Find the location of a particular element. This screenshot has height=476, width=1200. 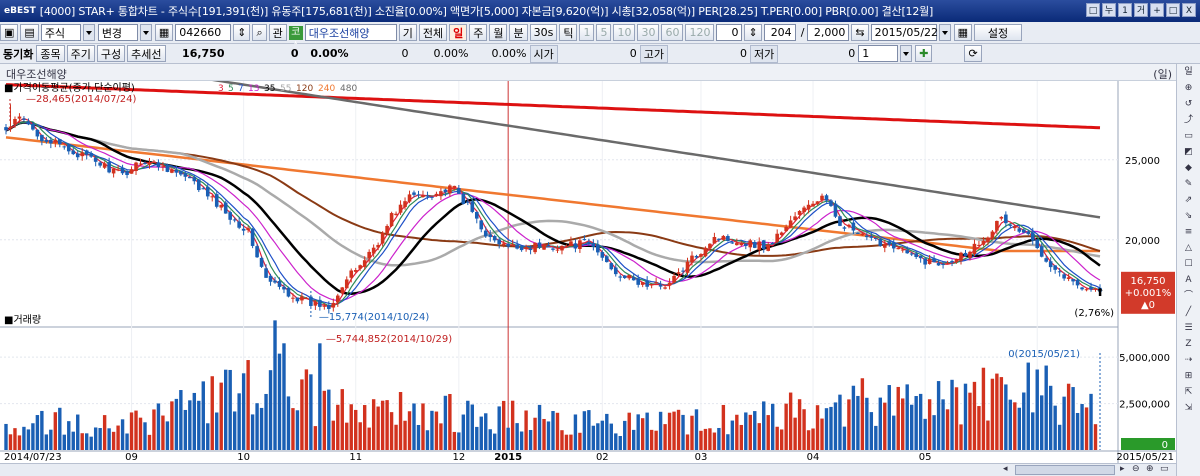

tool-icon-15: ╱ is located at coordinates (1189, 312).